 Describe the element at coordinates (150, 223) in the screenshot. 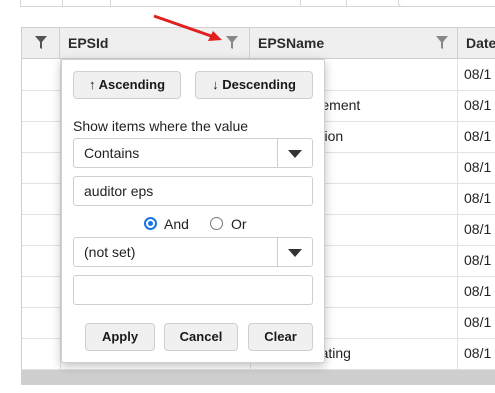

I see `and-radio` at that location.